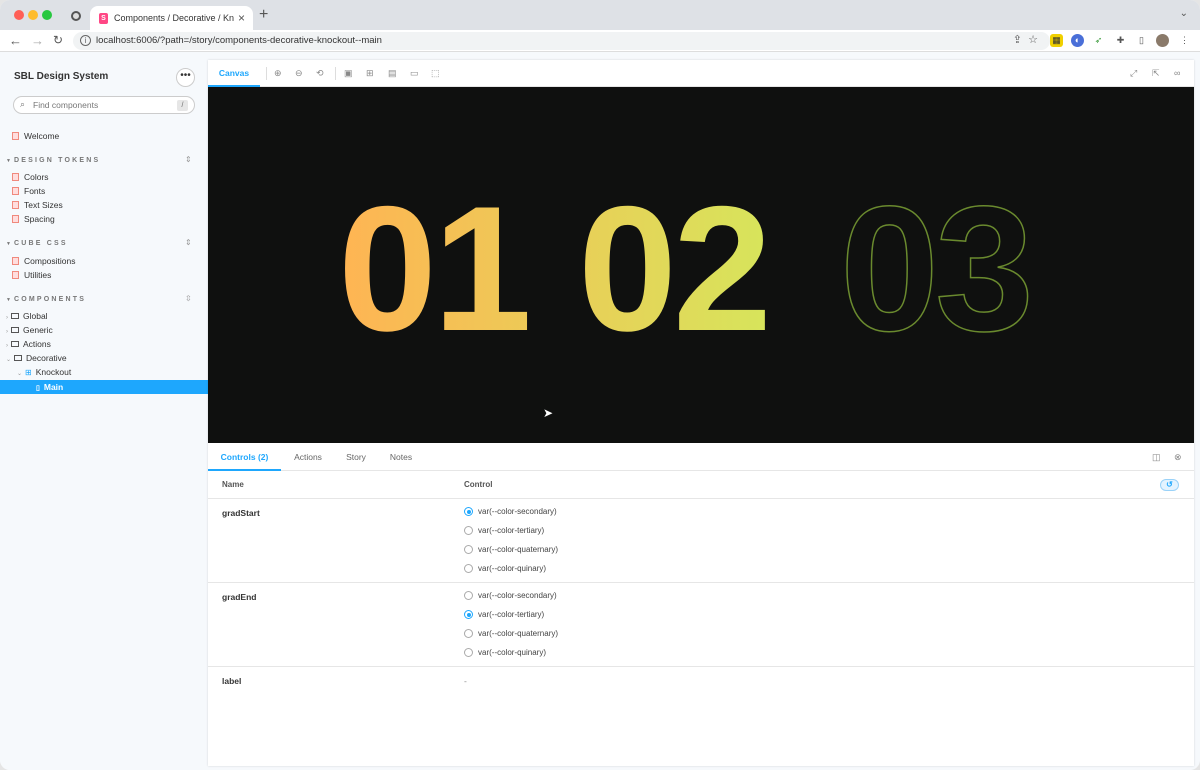 Image resolution: width=1200 pixels, height=770 pixels. Describe the element at coordinates (241, 18) in the screenshot. I see `tab-close-icon: ×` at that location.